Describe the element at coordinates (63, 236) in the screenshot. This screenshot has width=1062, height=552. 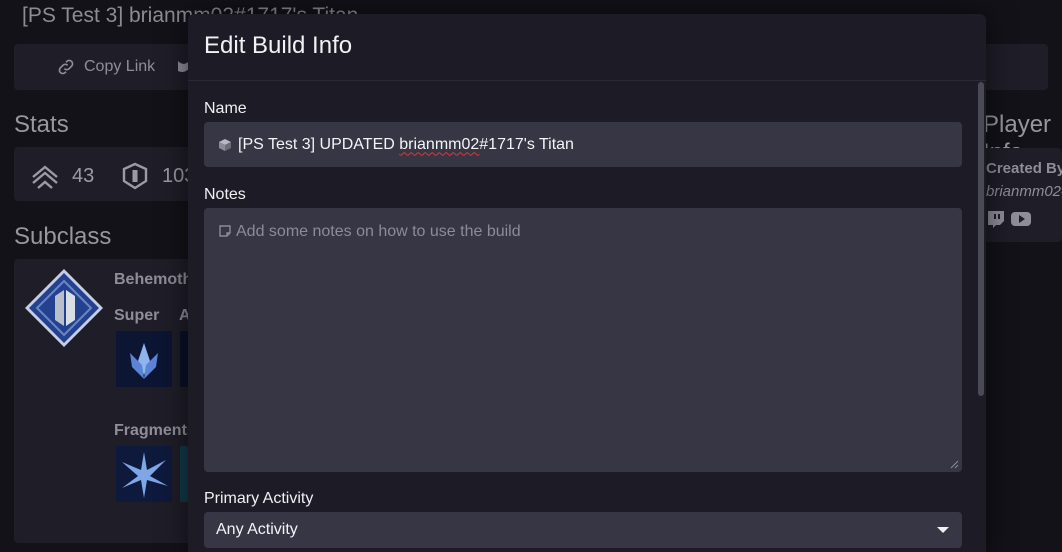
I see `subclass-heading: Subclass` at that location.